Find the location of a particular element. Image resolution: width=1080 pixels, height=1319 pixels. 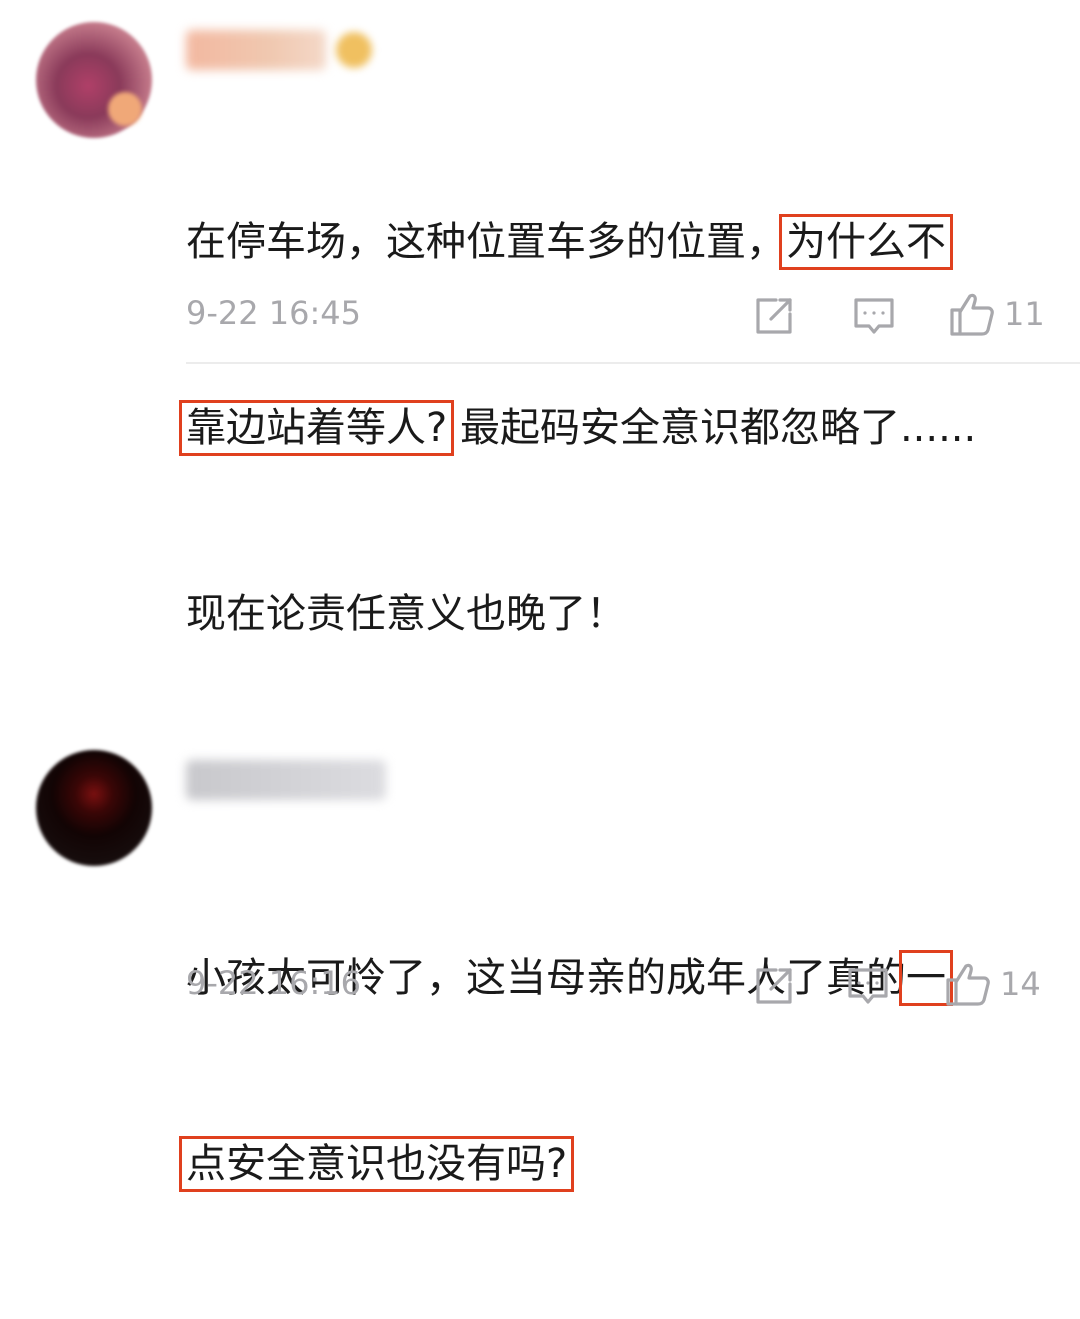

comment-line: 在停车场，这种位置车多的位置，为什么不 is located at coordinates (581, 242).